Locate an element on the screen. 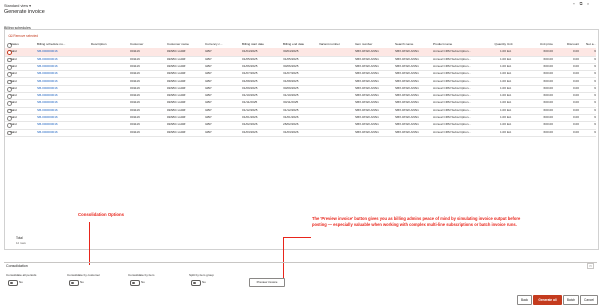  table-cell: 31/07/2025 is located at coordinates (291, 73).